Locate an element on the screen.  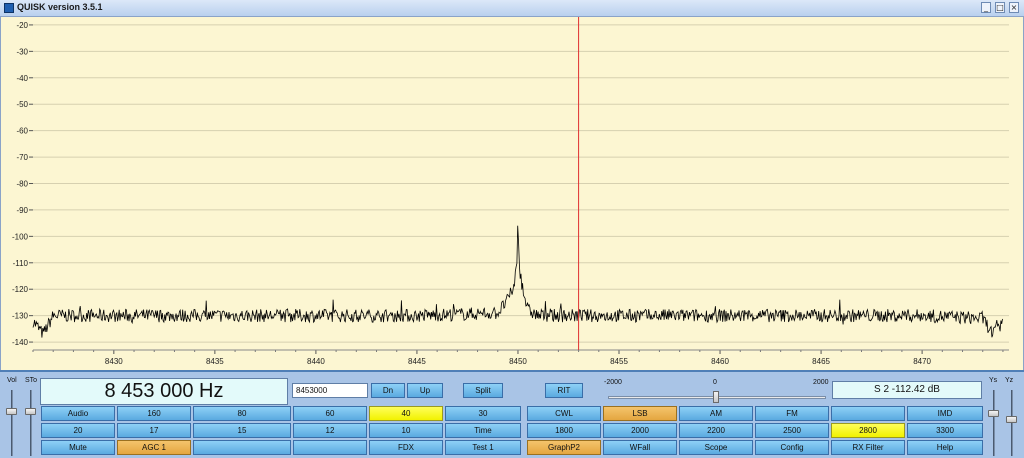
vol-slider-track is located at coordinates (12, 423).